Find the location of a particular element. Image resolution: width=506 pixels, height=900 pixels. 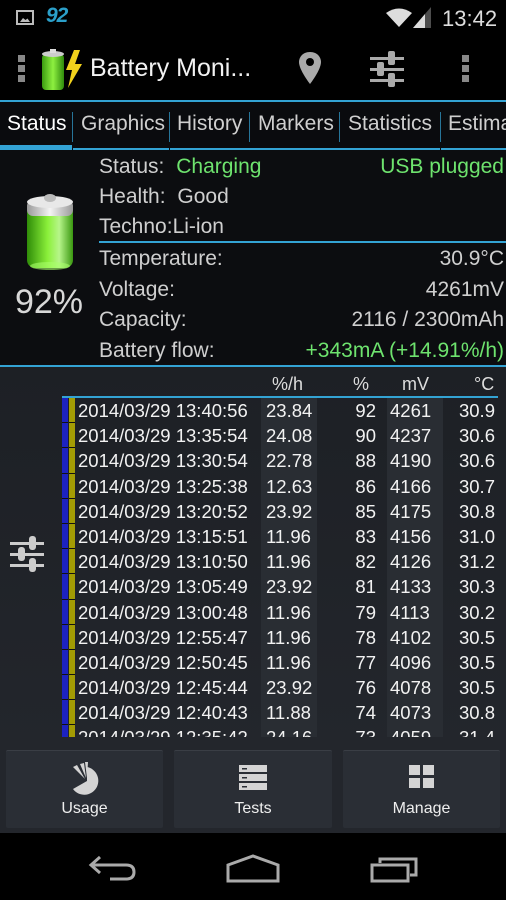

cell-voltage: 4078 is located at coordinates (411, 688).